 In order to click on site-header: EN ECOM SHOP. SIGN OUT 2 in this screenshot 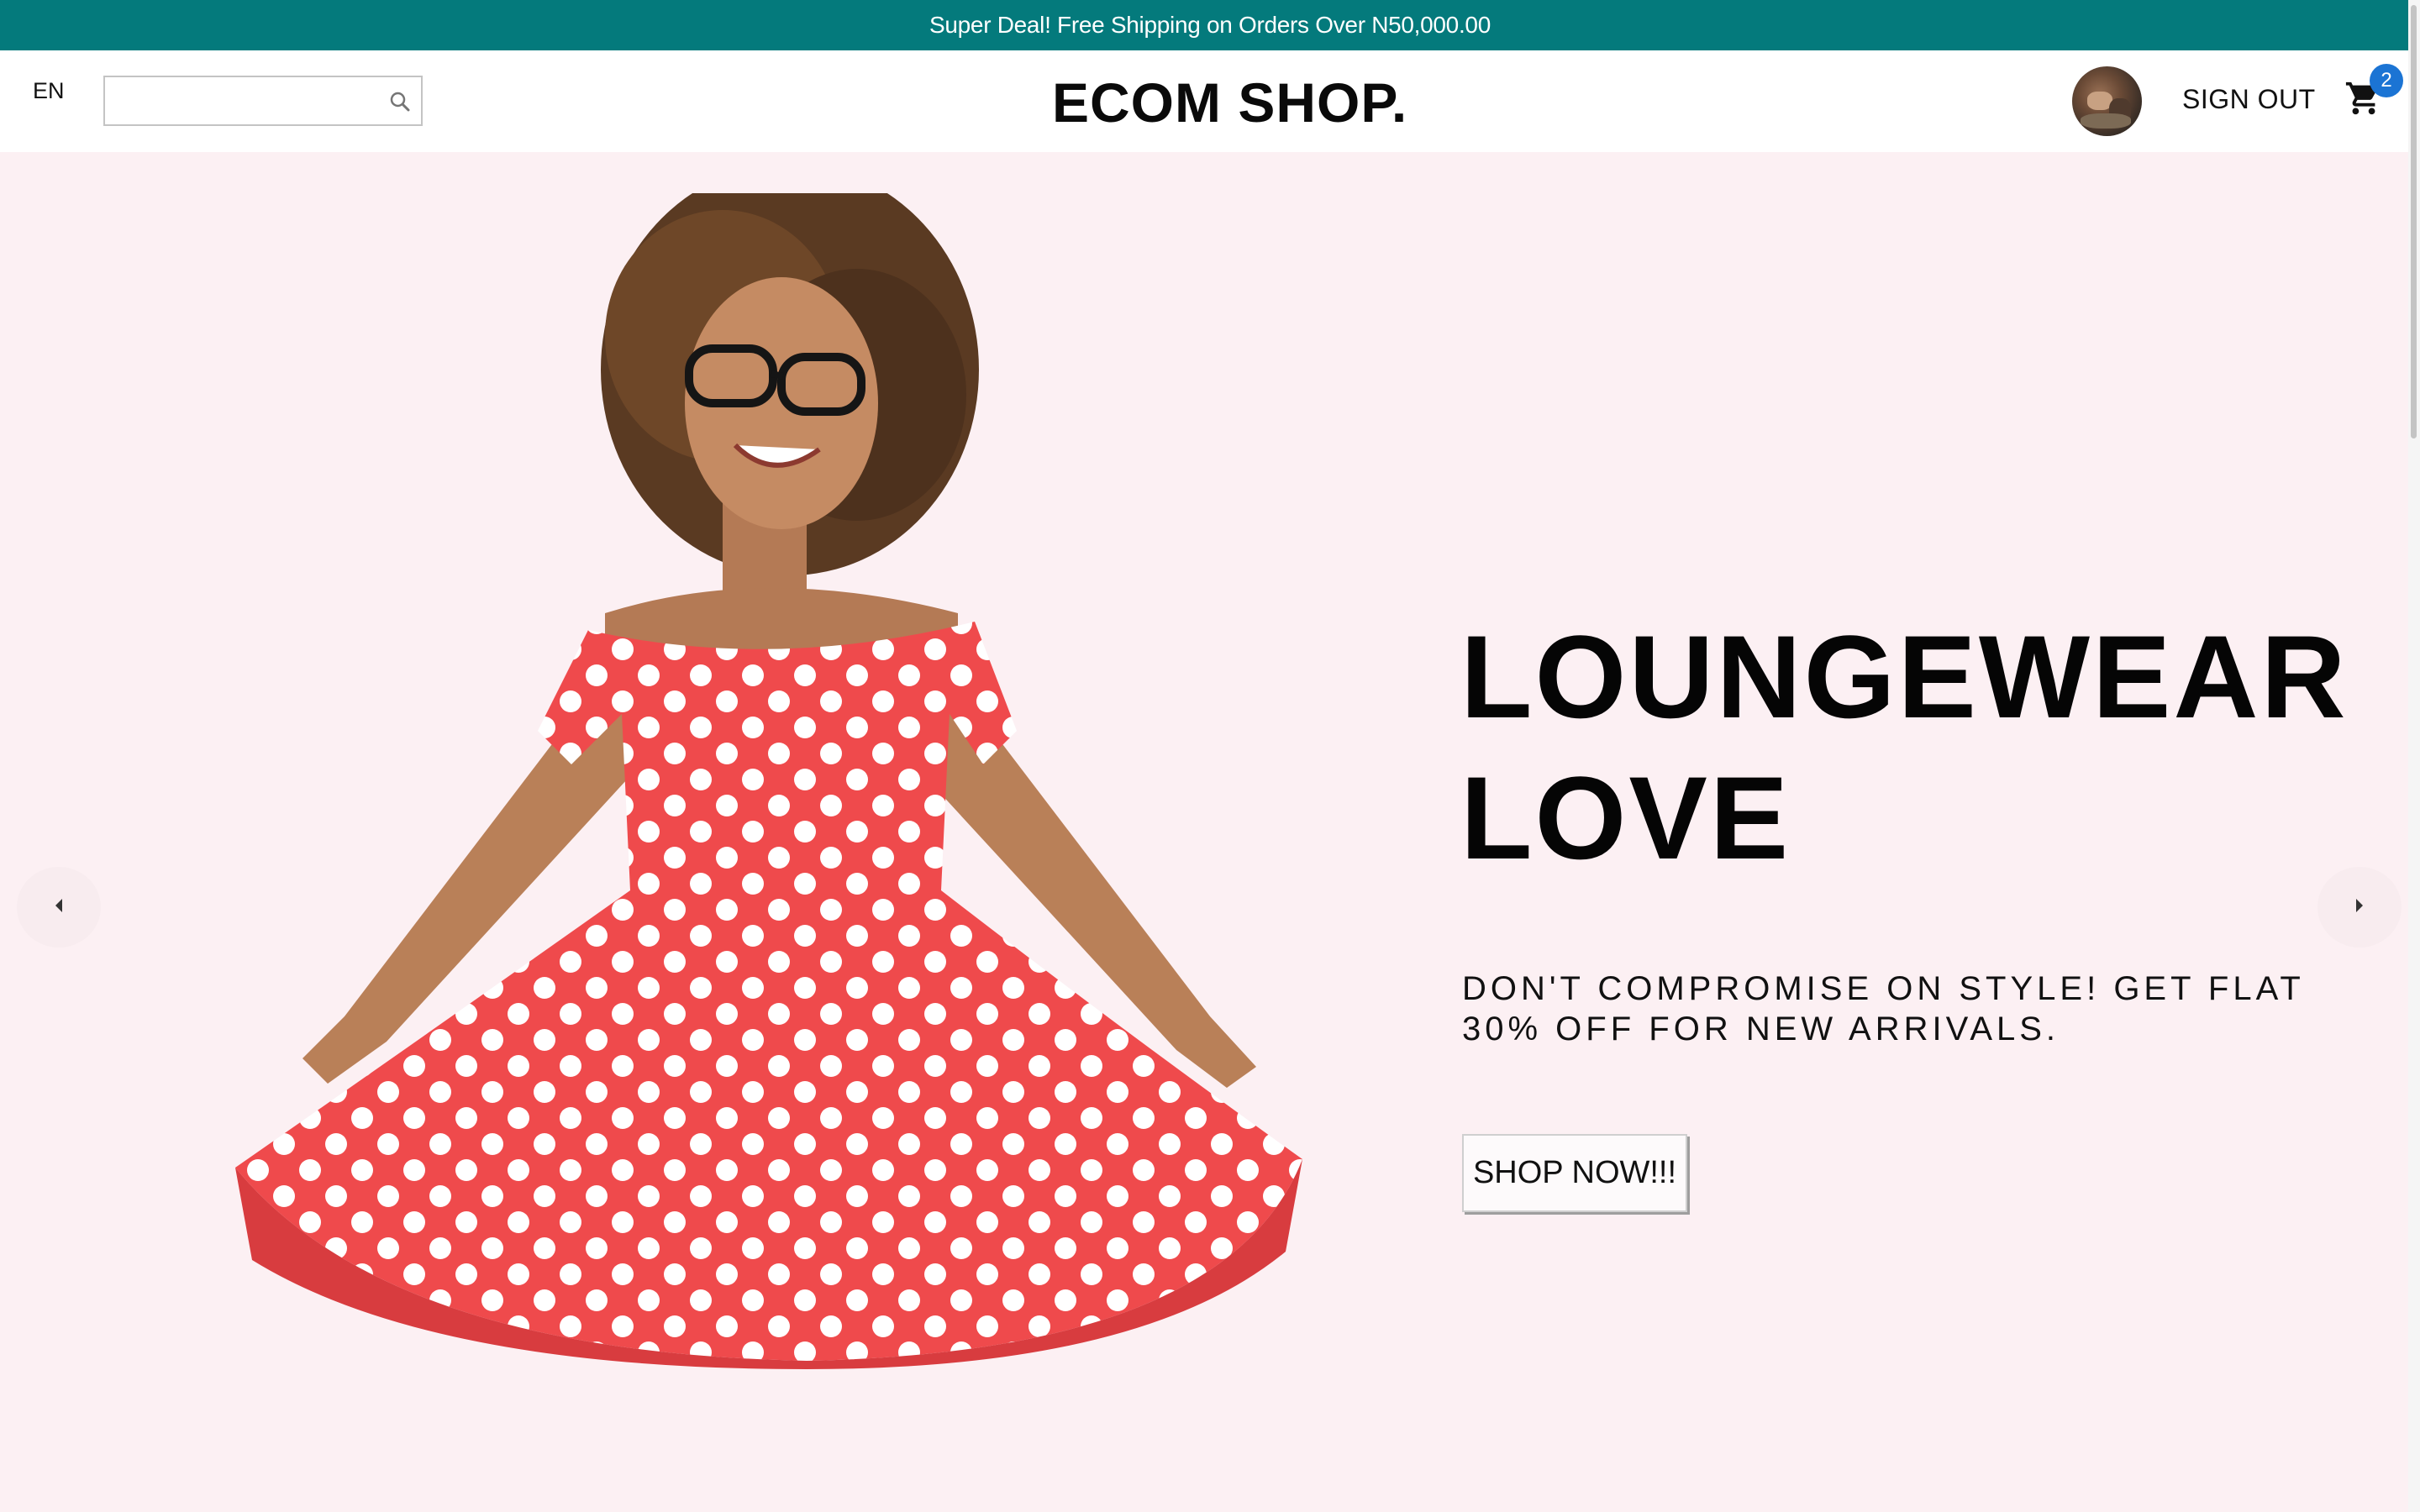, I will do `click(1210, 101)`.